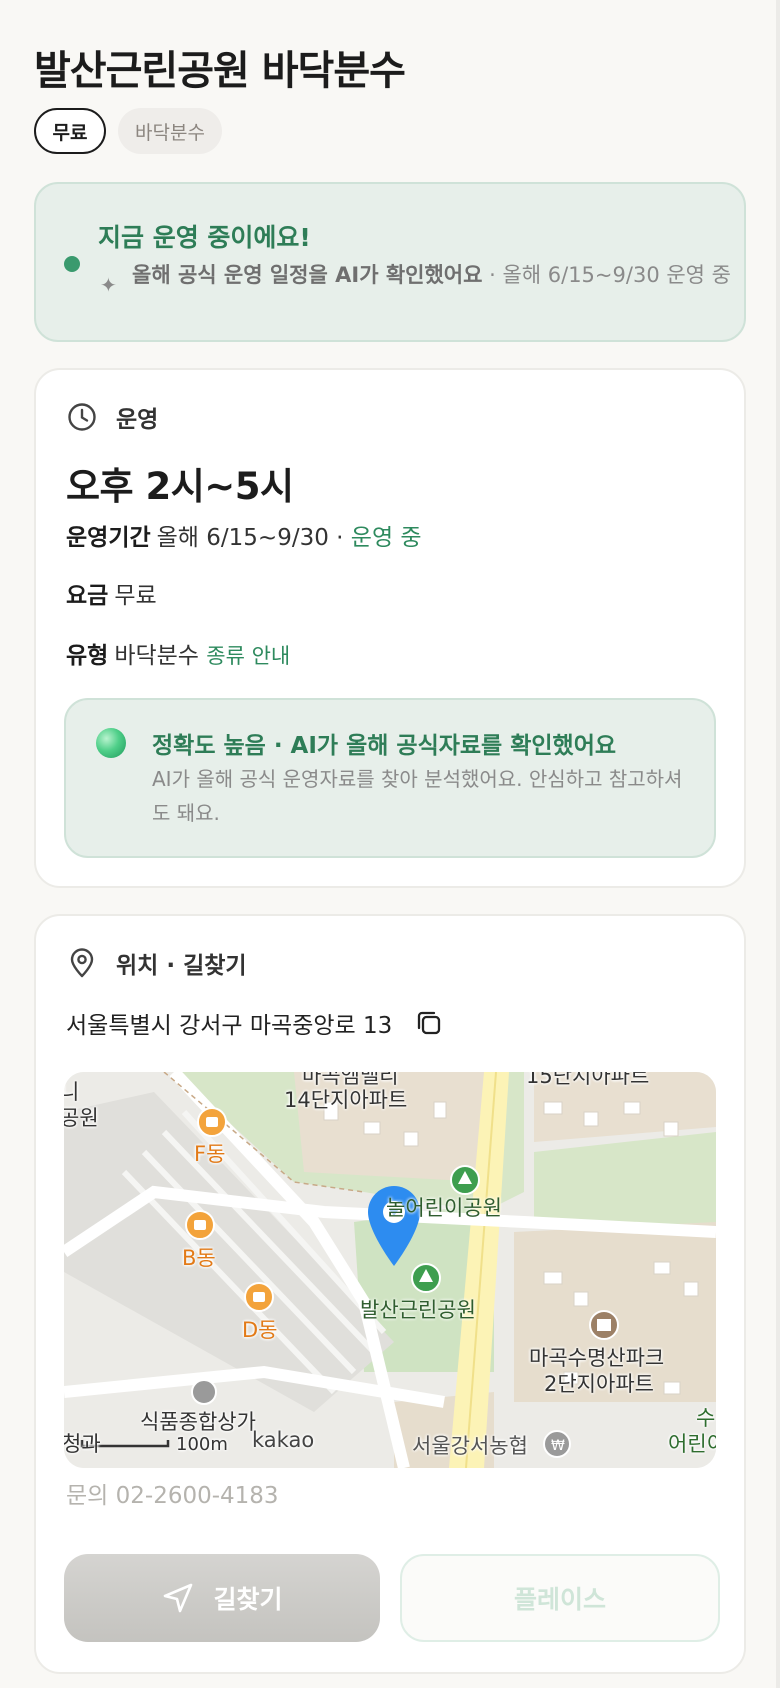 The image size is (780, 1688). What do you see at coordinates (111, 743) in the screenshot?
I see `accuracy-orb-icon` at bounding box center [111, 743].